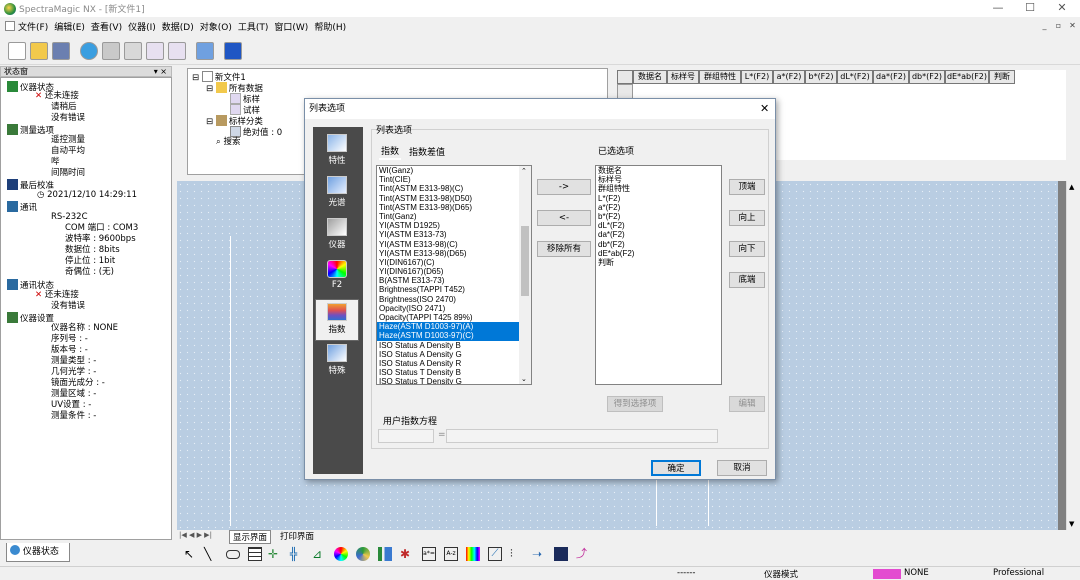 This screenshot has height=580, width=1080. Describe the element at coordinates (658, 216) in the screenshot. I see `list-item: b*(F2)` at that location.